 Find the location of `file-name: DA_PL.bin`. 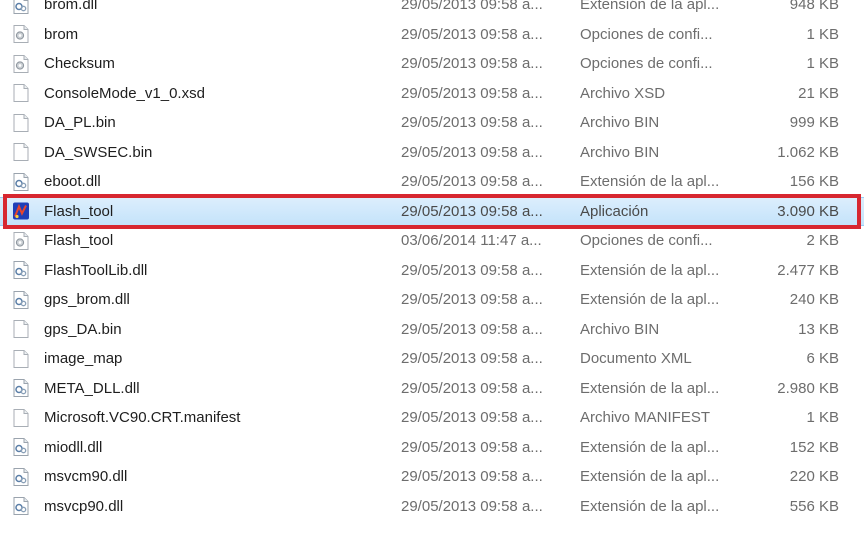

file-name: DA_PL.bin is located at coordinates (80, 123).